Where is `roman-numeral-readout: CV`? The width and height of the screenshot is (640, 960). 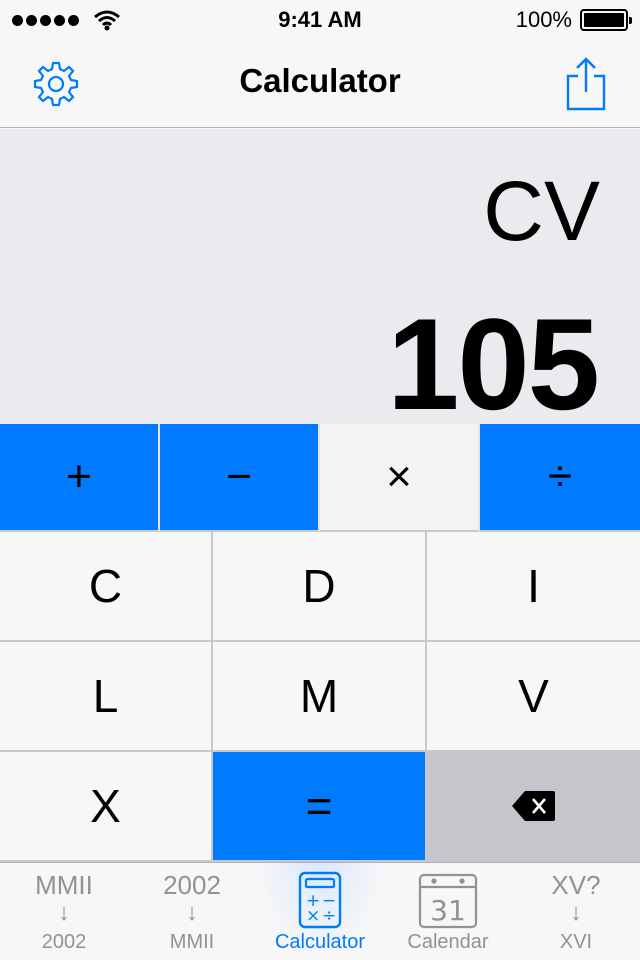 roman-numeral-readout: CV is located at coordinates (541, 211).